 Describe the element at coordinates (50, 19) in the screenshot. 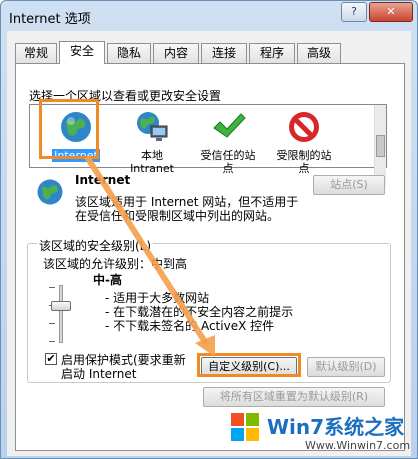

I see `window-title: Internet 选项` at that location.